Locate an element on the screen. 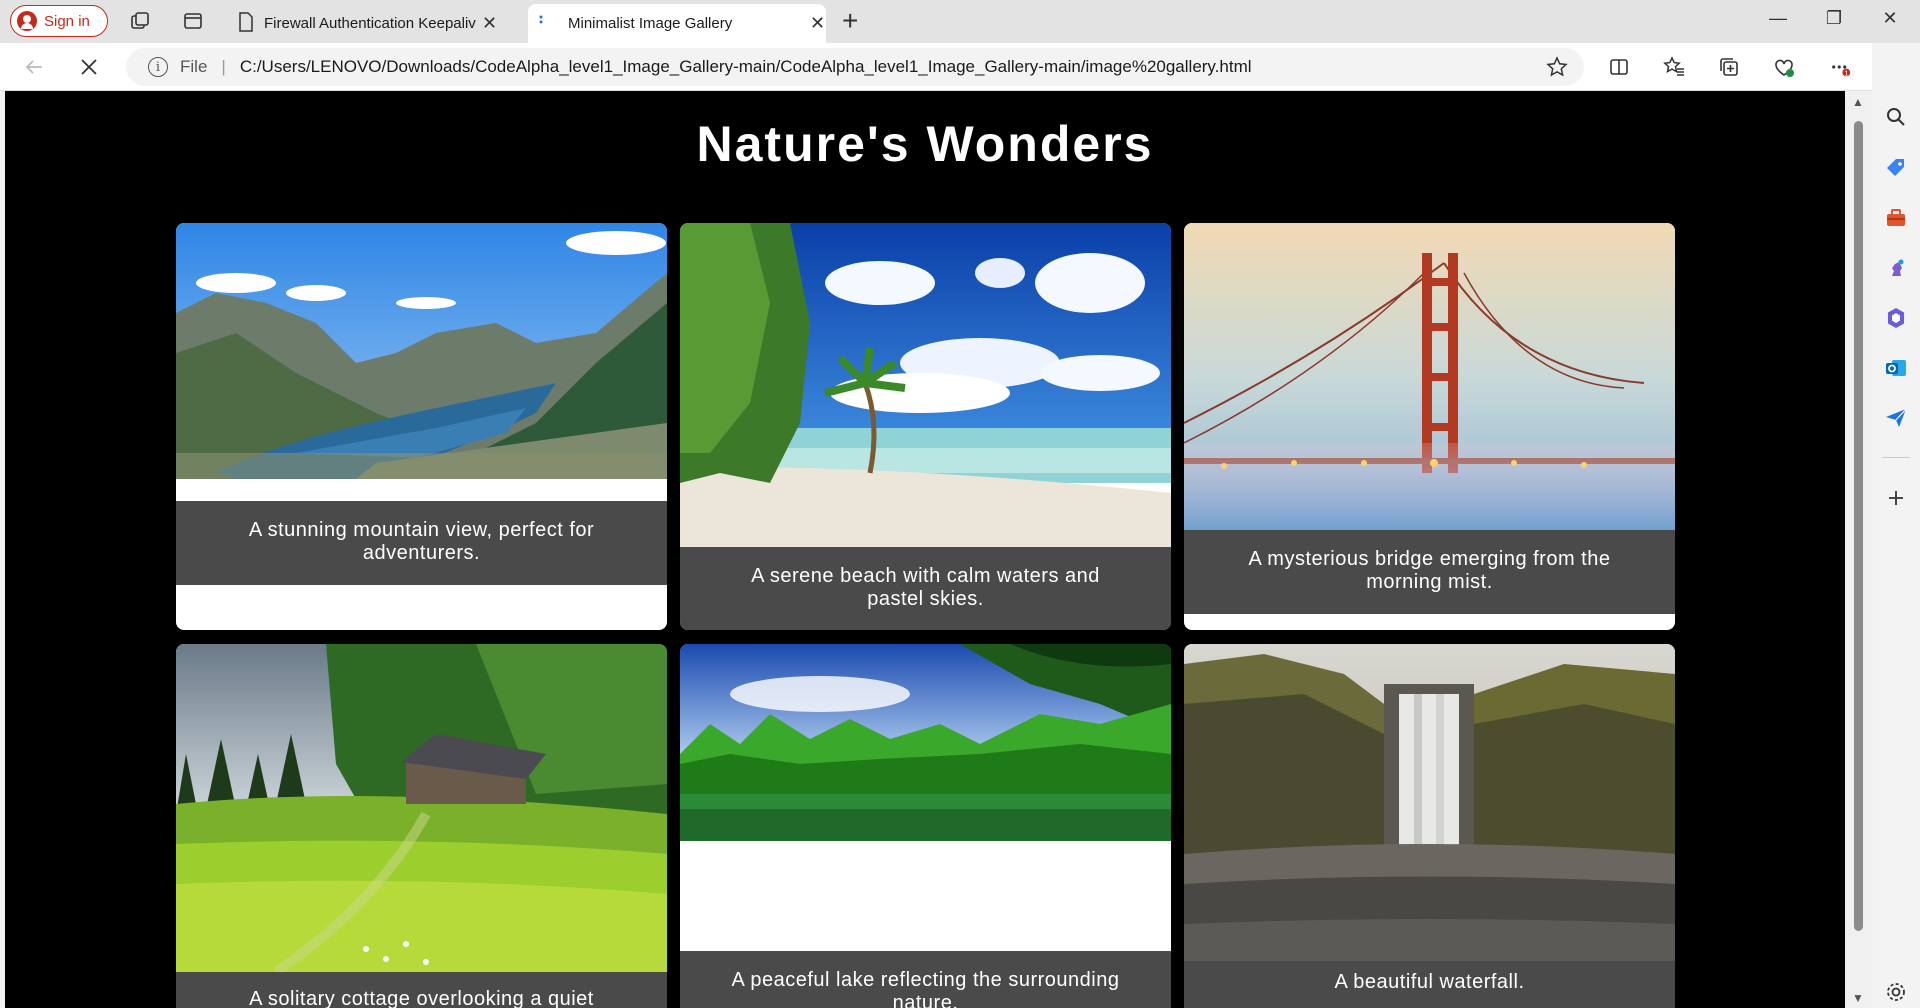 The image size is (1920, 1008). page-icon is located at coordinates (246, 23).